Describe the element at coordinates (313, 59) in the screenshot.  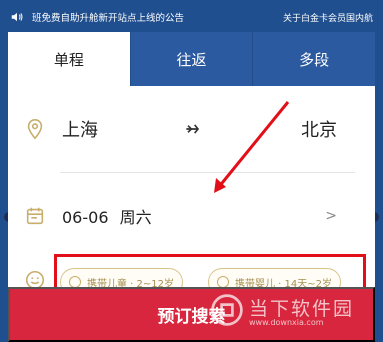
I see `tab-multi-city: 多段` at that location.